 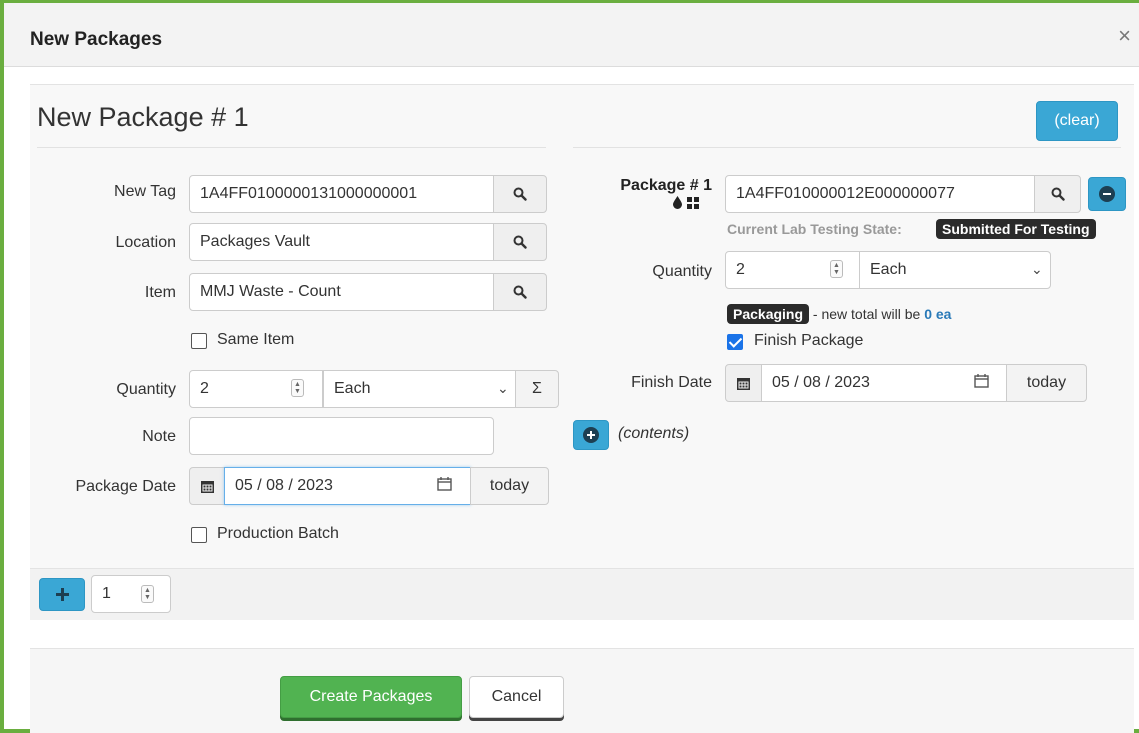 I want to click on package-title: New Package # 1, so click(x=143, y=117).